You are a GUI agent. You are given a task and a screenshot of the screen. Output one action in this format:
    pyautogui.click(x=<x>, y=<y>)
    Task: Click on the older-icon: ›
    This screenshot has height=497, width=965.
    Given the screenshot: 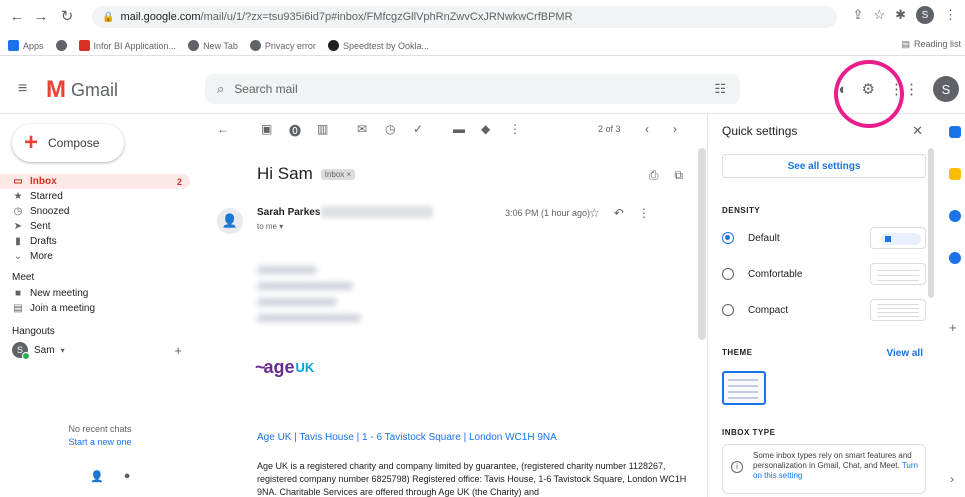 What is the action you would take?
    pyautogui.click(x=675, y=129)
    